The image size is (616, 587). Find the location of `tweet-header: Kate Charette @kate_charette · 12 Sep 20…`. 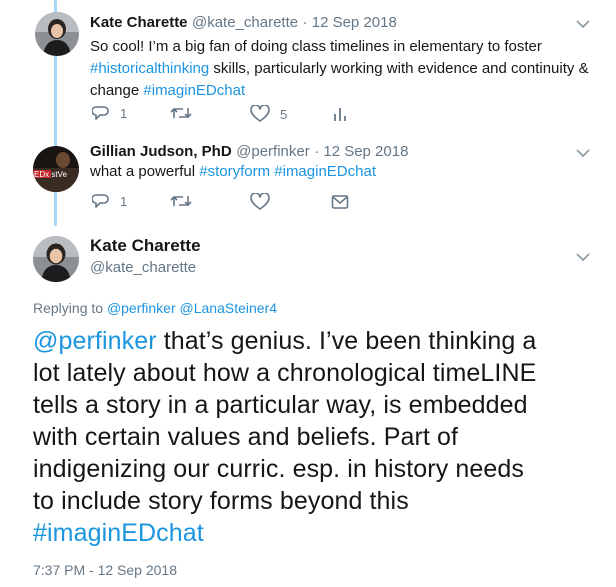

tweet-header: Kate Charette @kate_charette · 12 Sep 20… is located at coordinates (243, 23).